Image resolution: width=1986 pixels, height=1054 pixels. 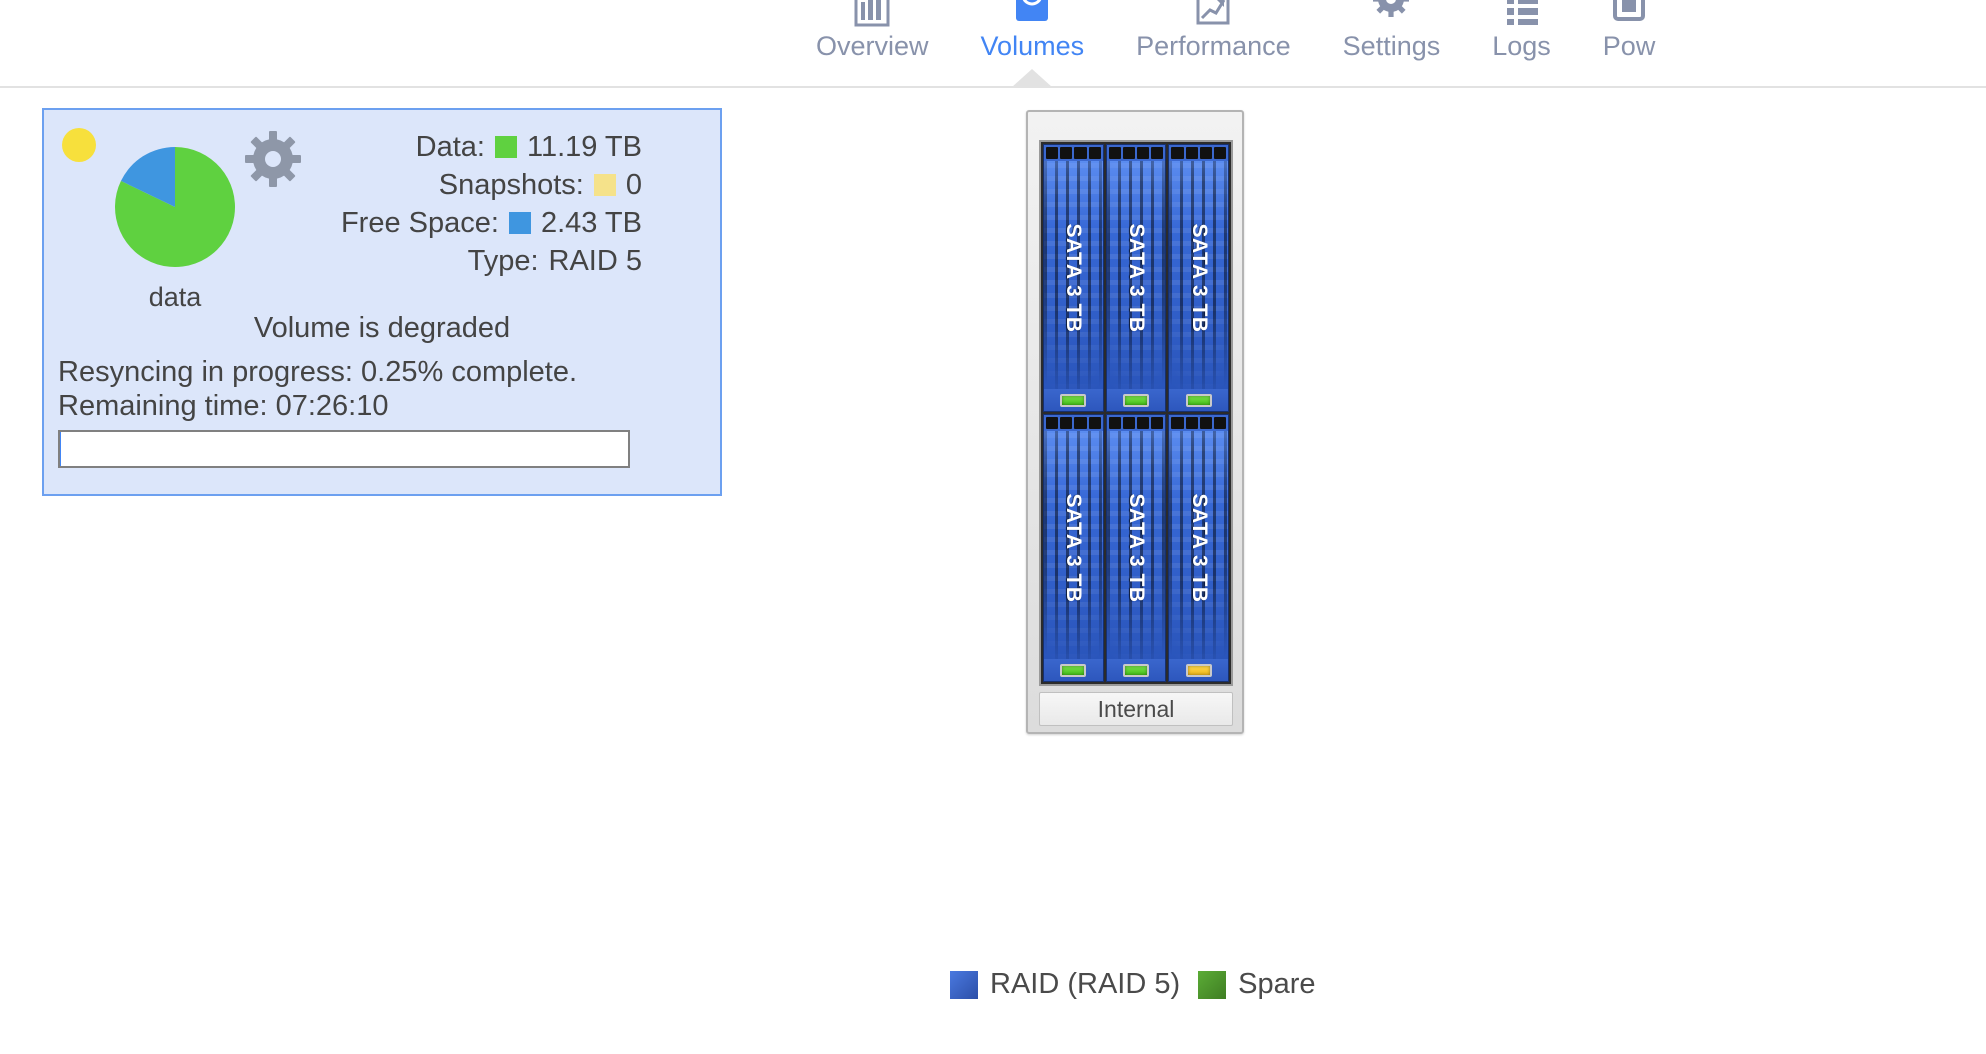 I want to click on tab-logs-label: Logs, so click(x=1521, y=46).